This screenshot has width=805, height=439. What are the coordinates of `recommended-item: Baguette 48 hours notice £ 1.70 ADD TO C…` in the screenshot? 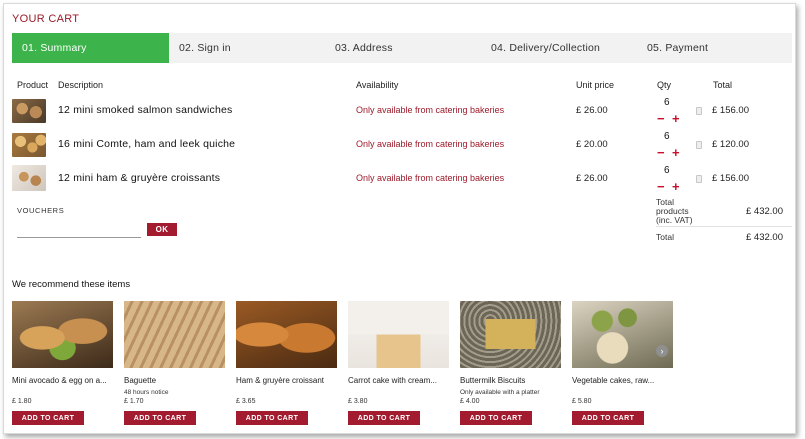 It's located at (174, 363).